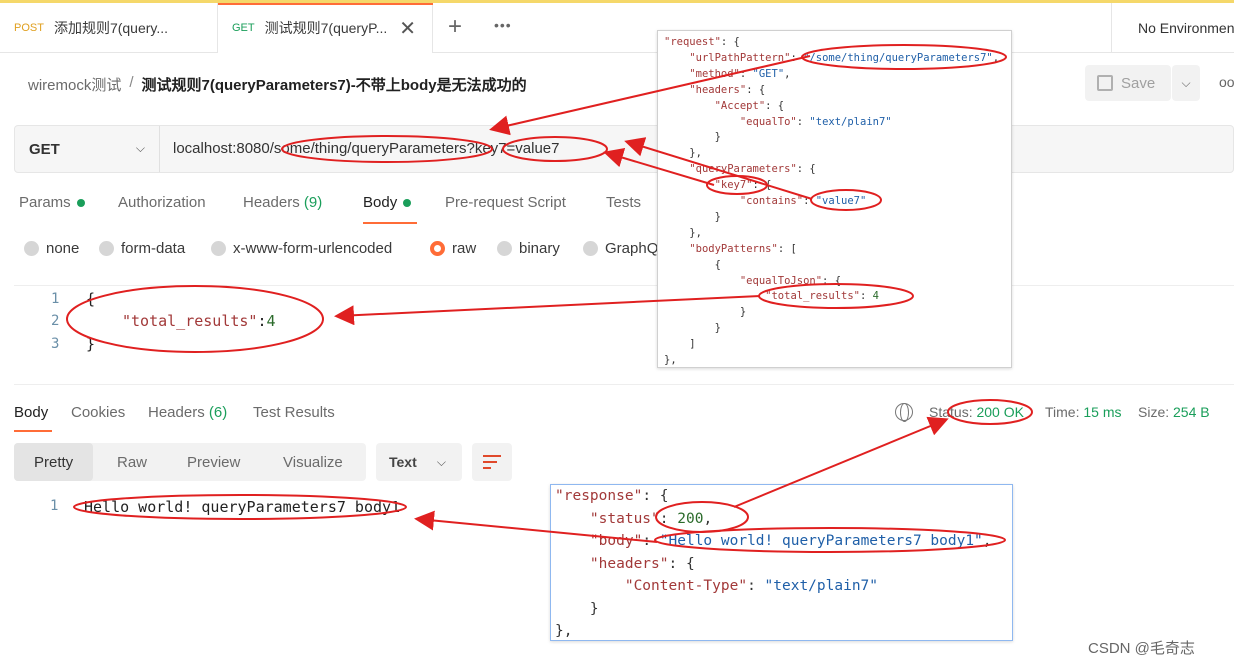  What do you see at coordinates (951, 412) in the screenshot?
I see `status-label: Status:` at bounding box center [951, 412].